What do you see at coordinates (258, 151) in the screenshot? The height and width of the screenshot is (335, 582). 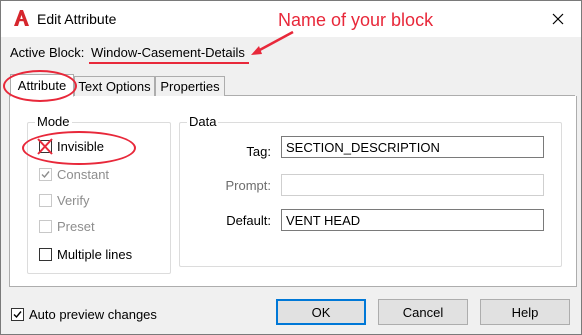 I see `tag-label: Tag:` at bounding box center [258, 151].